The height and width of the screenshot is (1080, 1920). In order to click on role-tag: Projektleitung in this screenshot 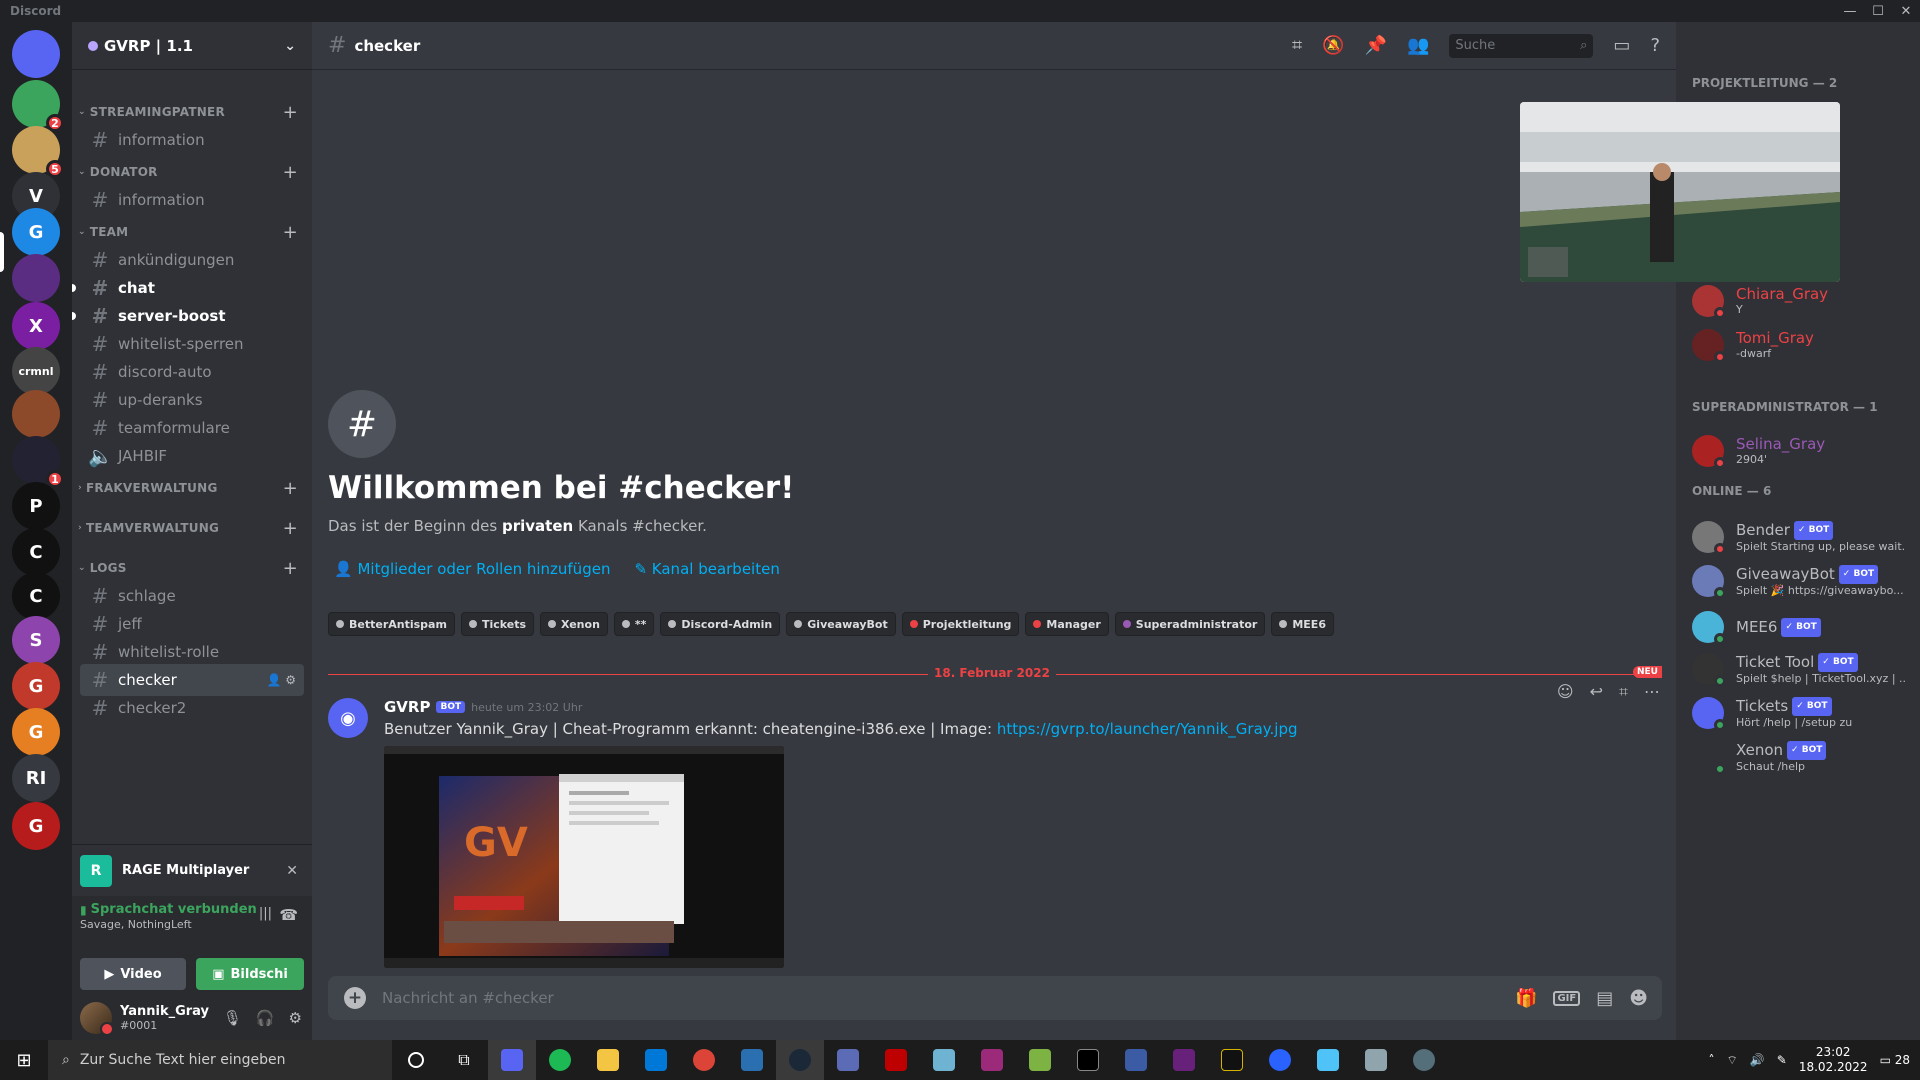, I will do `click(960, 624)`.